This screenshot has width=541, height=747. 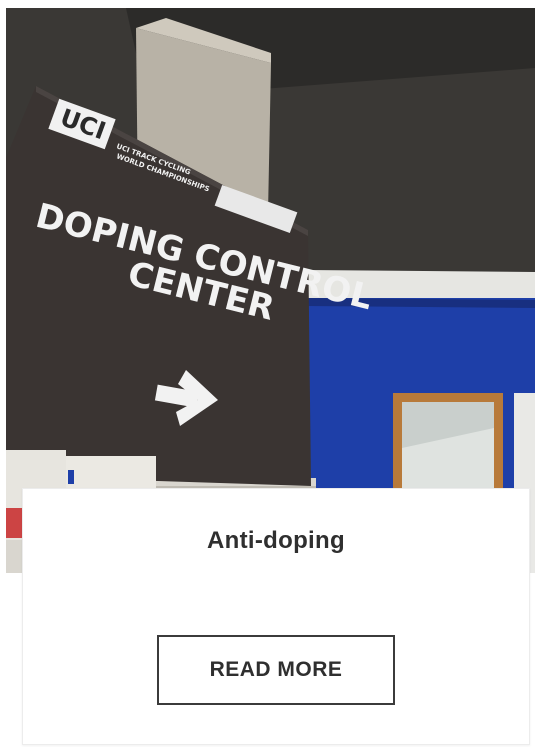 I want to click on card-title: Anti-doping, so click(x=276, y=541).